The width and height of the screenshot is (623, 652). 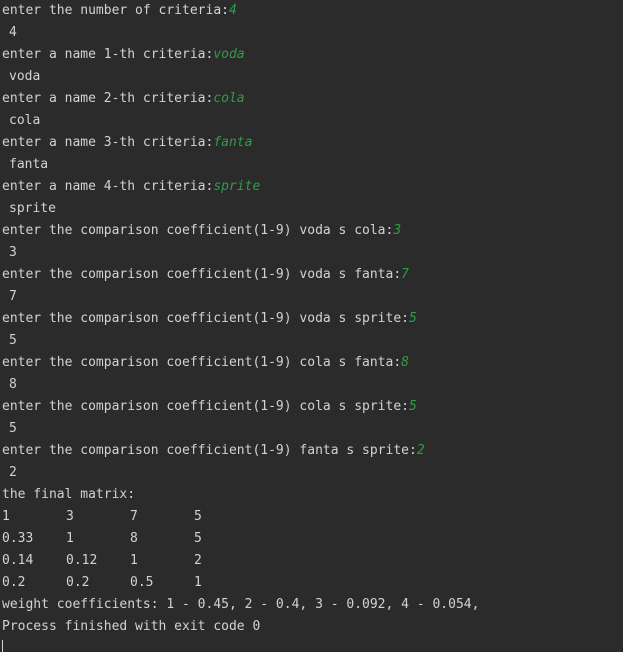 I want to click on matrix-cell: 0.14, so click(x=18, y=560).